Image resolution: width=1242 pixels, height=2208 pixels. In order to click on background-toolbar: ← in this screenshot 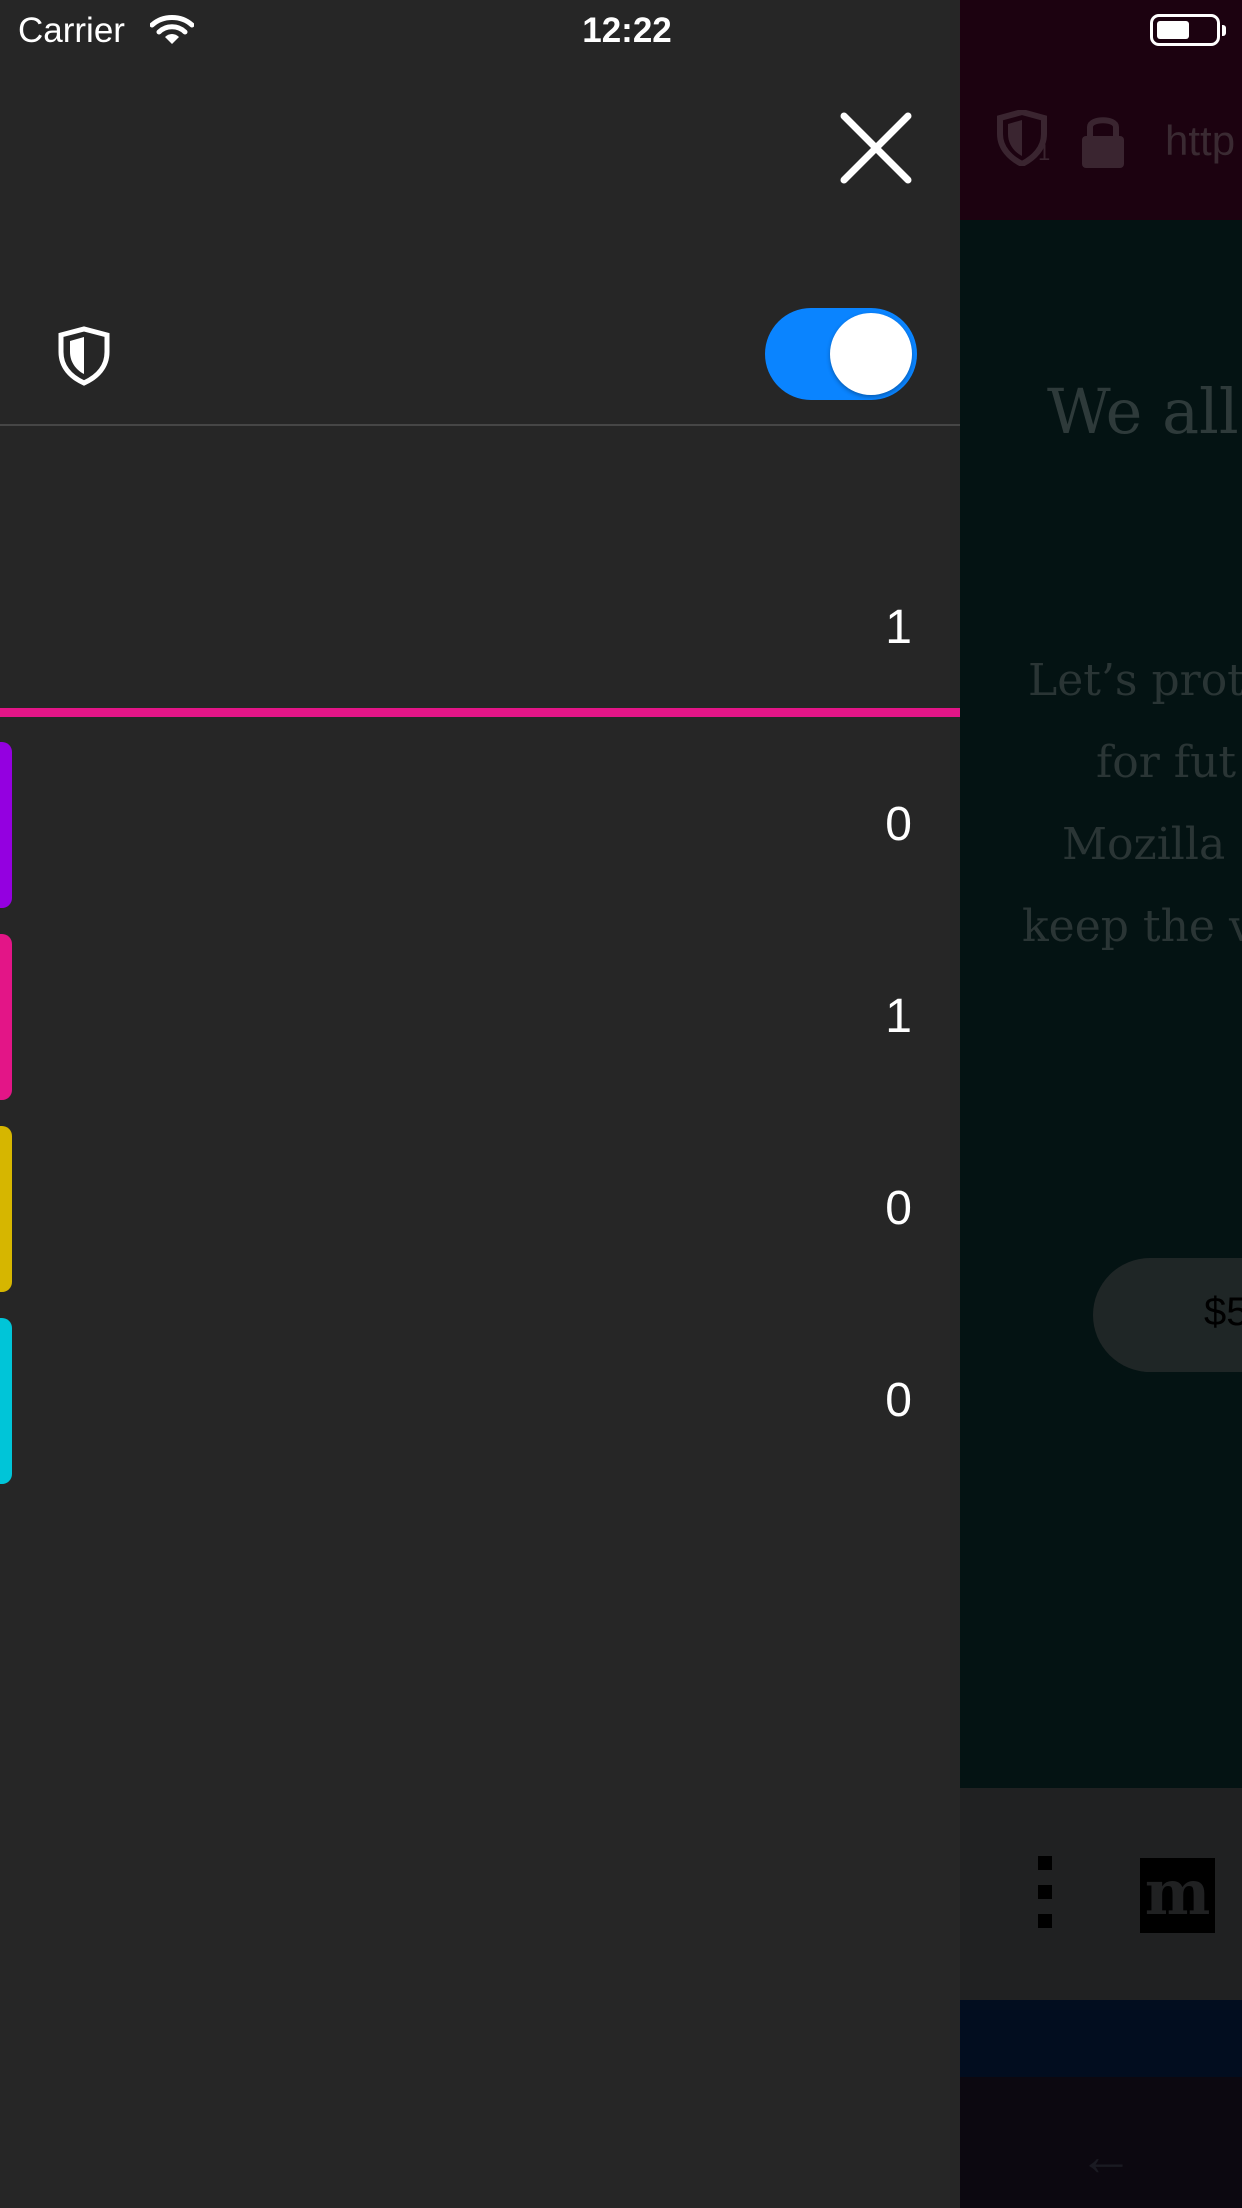, I will do `click(1101, 2142)`.